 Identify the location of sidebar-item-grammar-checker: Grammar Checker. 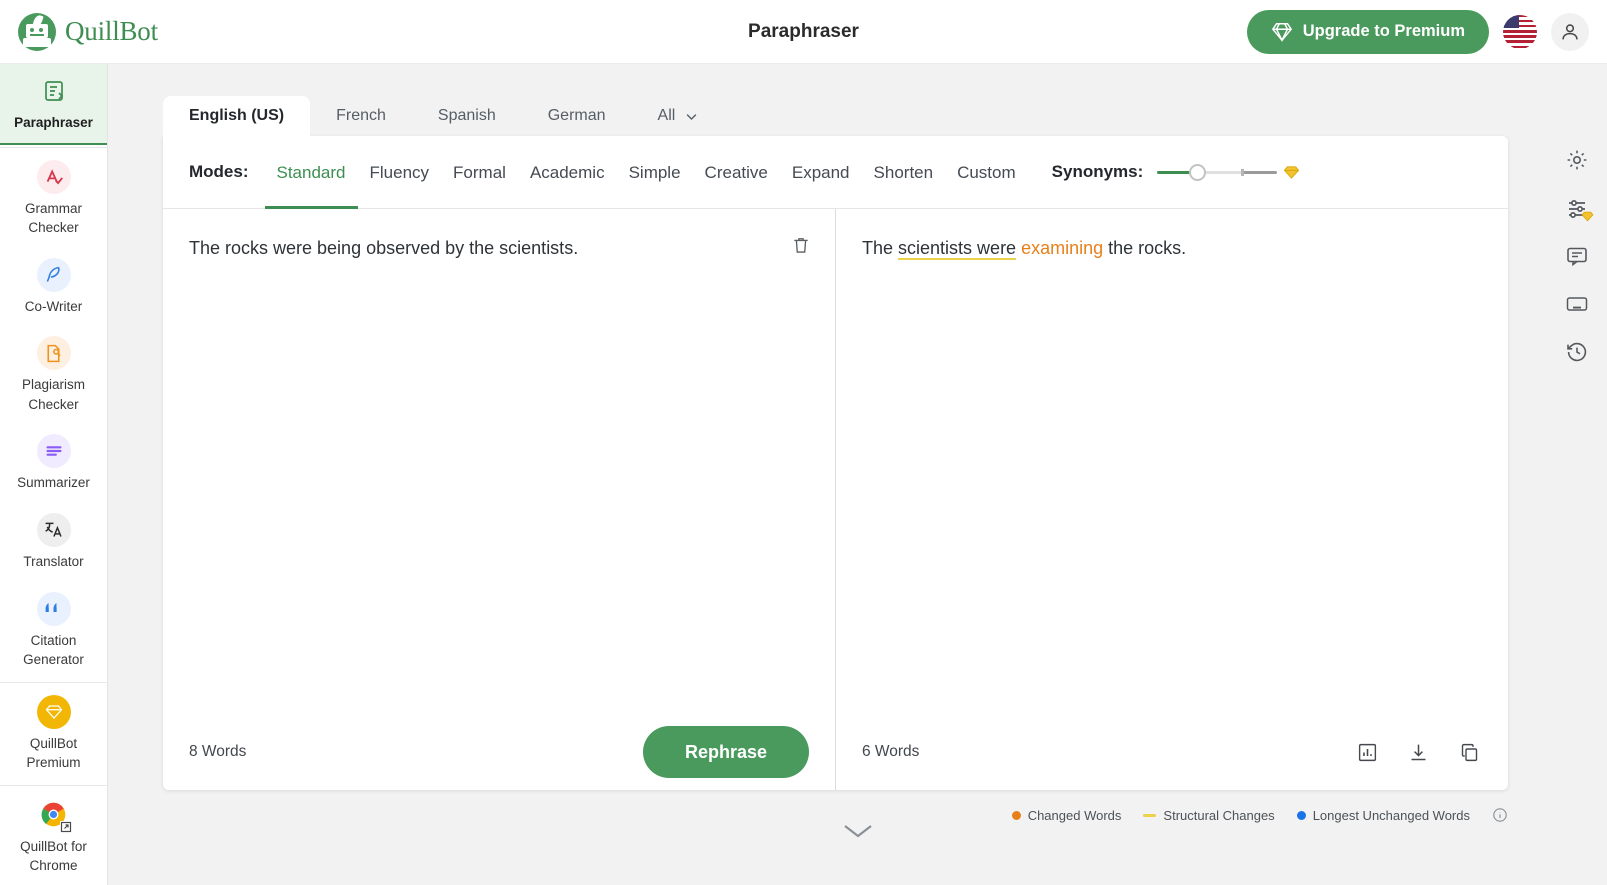
(53, 199).